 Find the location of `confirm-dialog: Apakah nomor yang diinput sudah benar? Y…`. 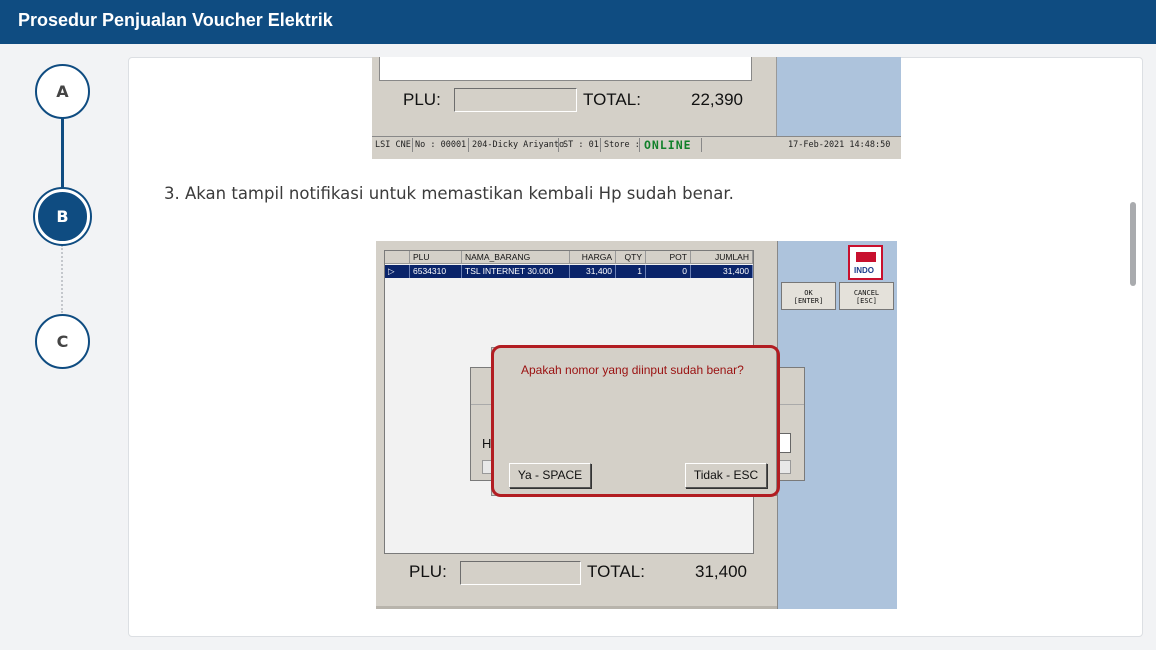

confirm-dialog: Apakah nomor yang diinput sudah benar? Y… is located at coordinates (634, 421).